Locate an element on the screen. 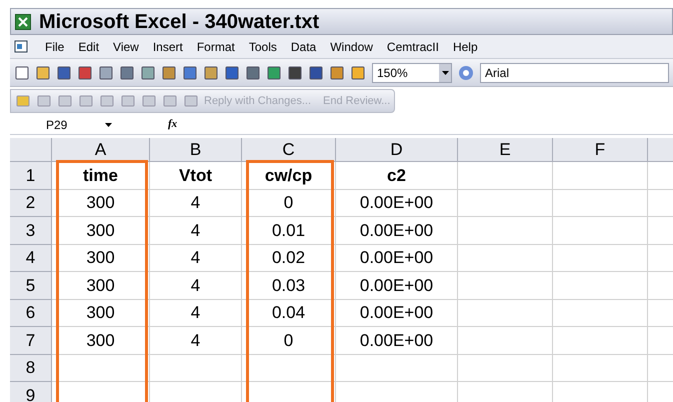 This screenshot has width=673, height=402. column-heading-cell: time is located at coordinates (101, 176).